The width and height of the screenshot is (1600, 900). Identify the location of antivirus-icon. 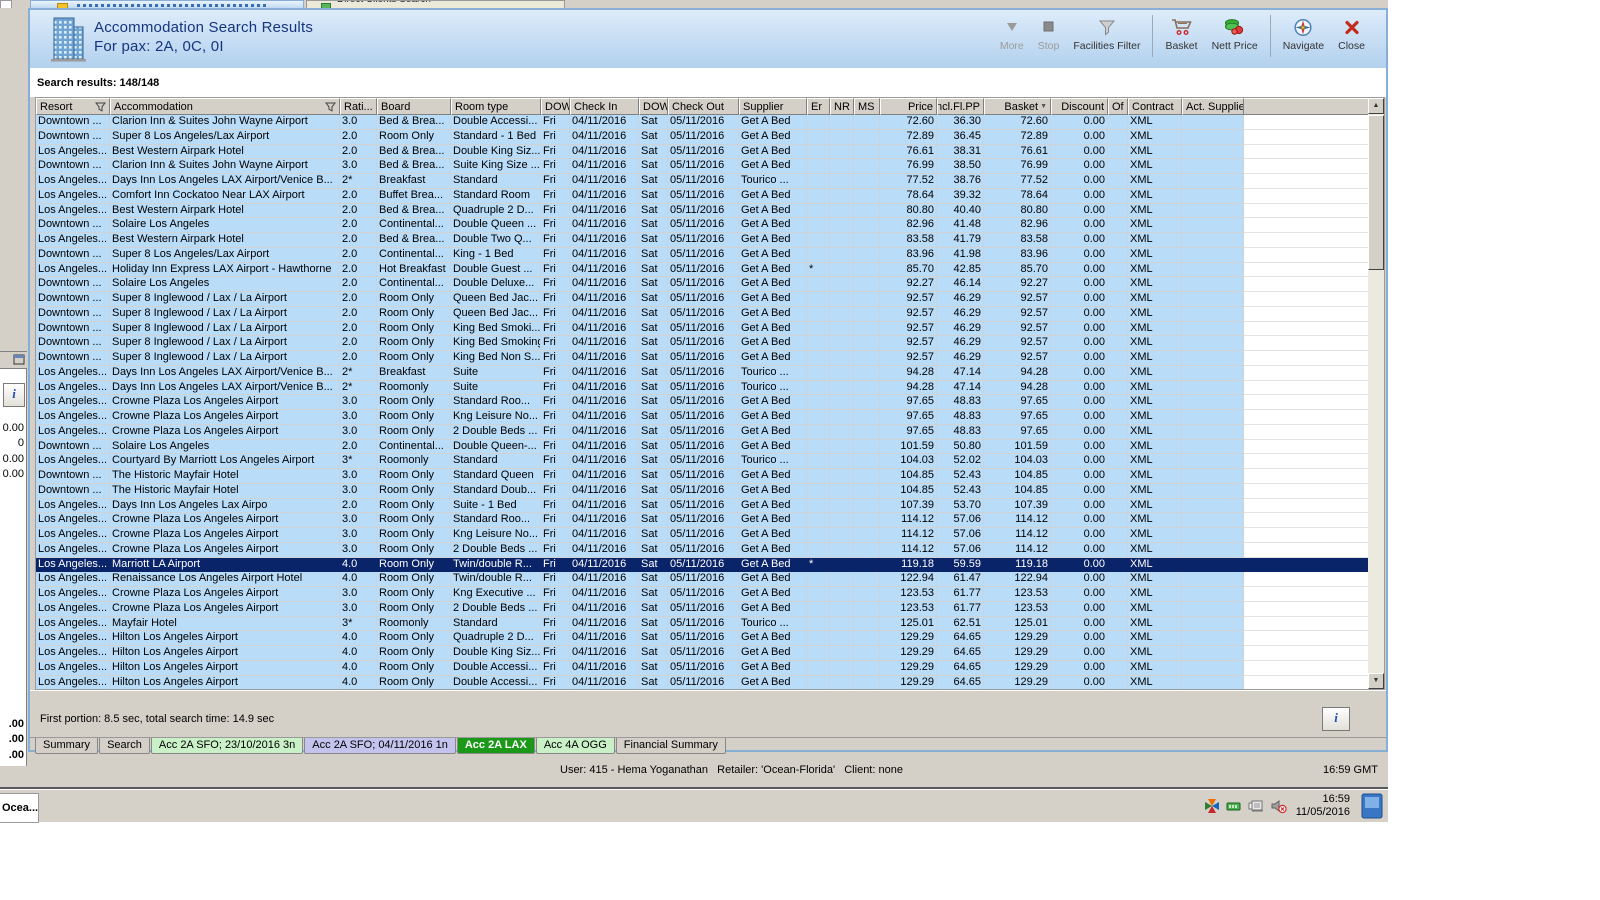
(1212, 806).